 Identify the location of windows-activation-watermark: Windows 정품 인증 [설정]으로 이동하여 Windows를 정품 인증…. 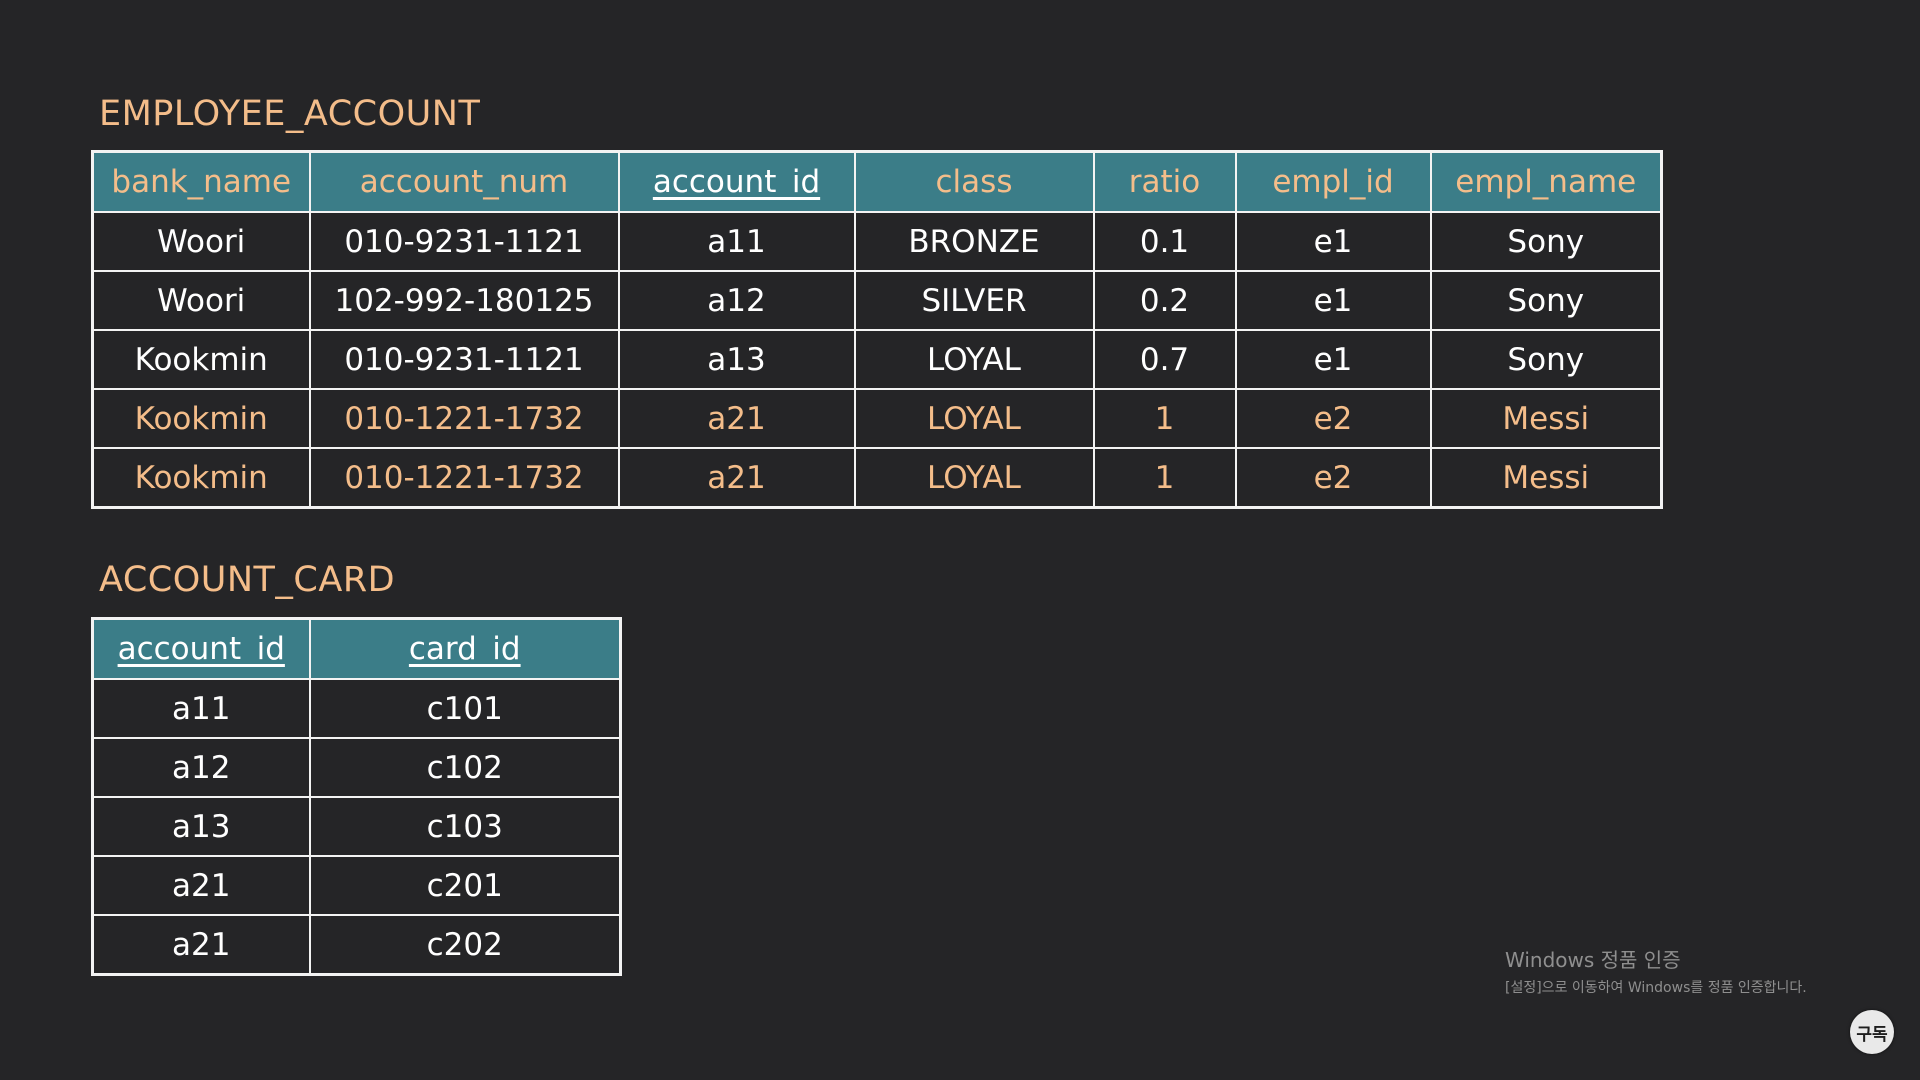
(1656, 970).